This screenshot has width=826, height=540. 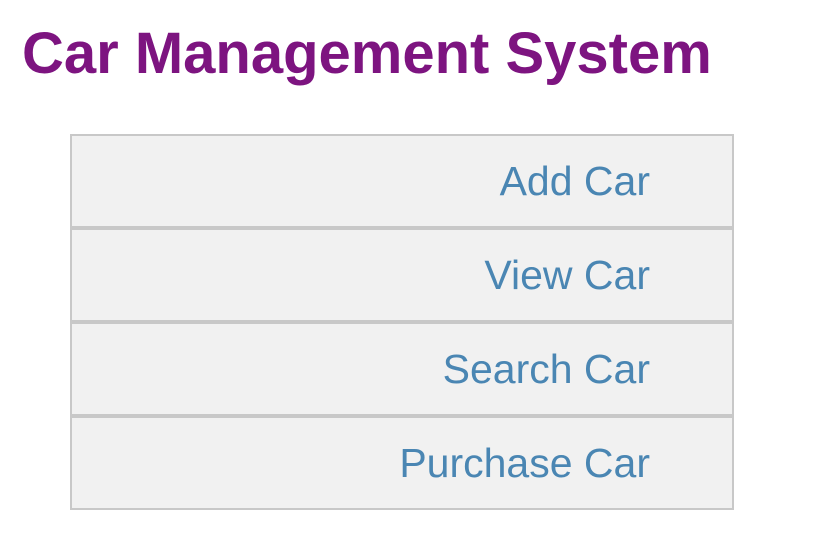 I want to click on page-title: Car Management System, so click(x=367, y=53).